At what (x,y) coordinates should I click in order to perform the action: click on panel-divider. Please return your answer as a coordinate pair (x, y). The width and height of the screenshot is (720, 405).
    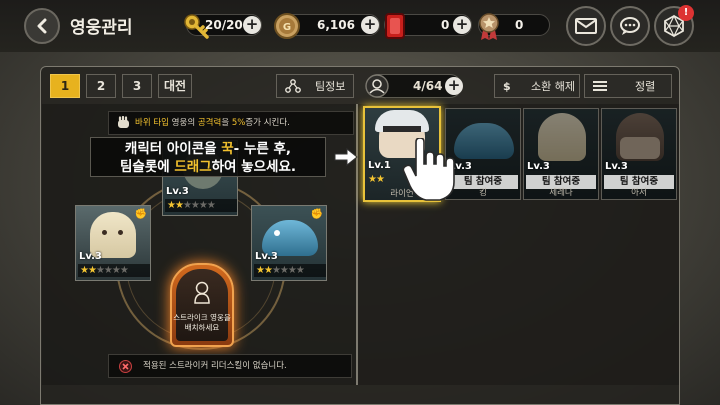
    Looking at the image, I should click on (357, 244).